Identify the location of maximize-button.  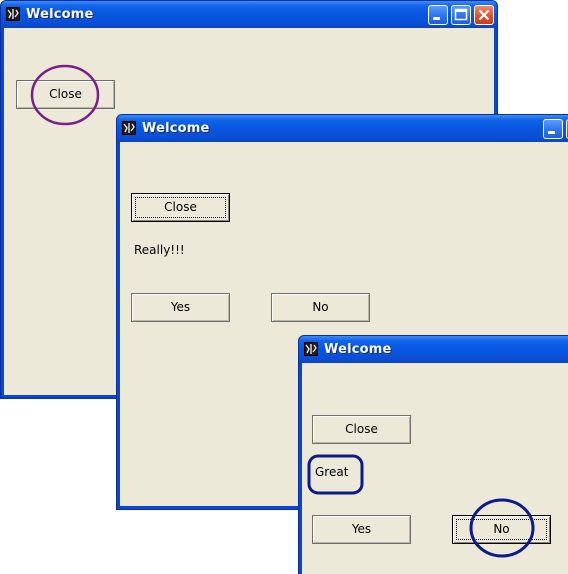
(461, 15).